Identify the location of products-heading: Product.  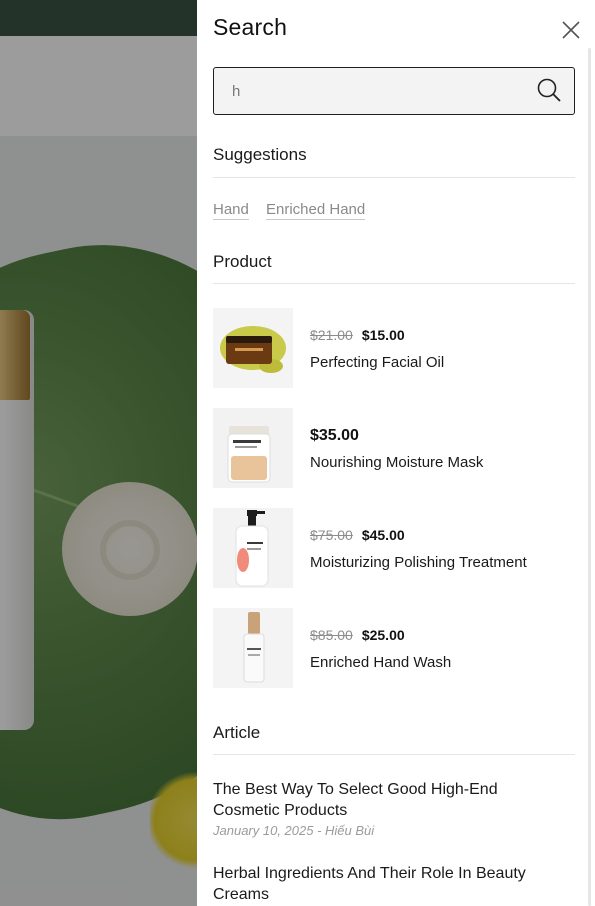
(242, 261).